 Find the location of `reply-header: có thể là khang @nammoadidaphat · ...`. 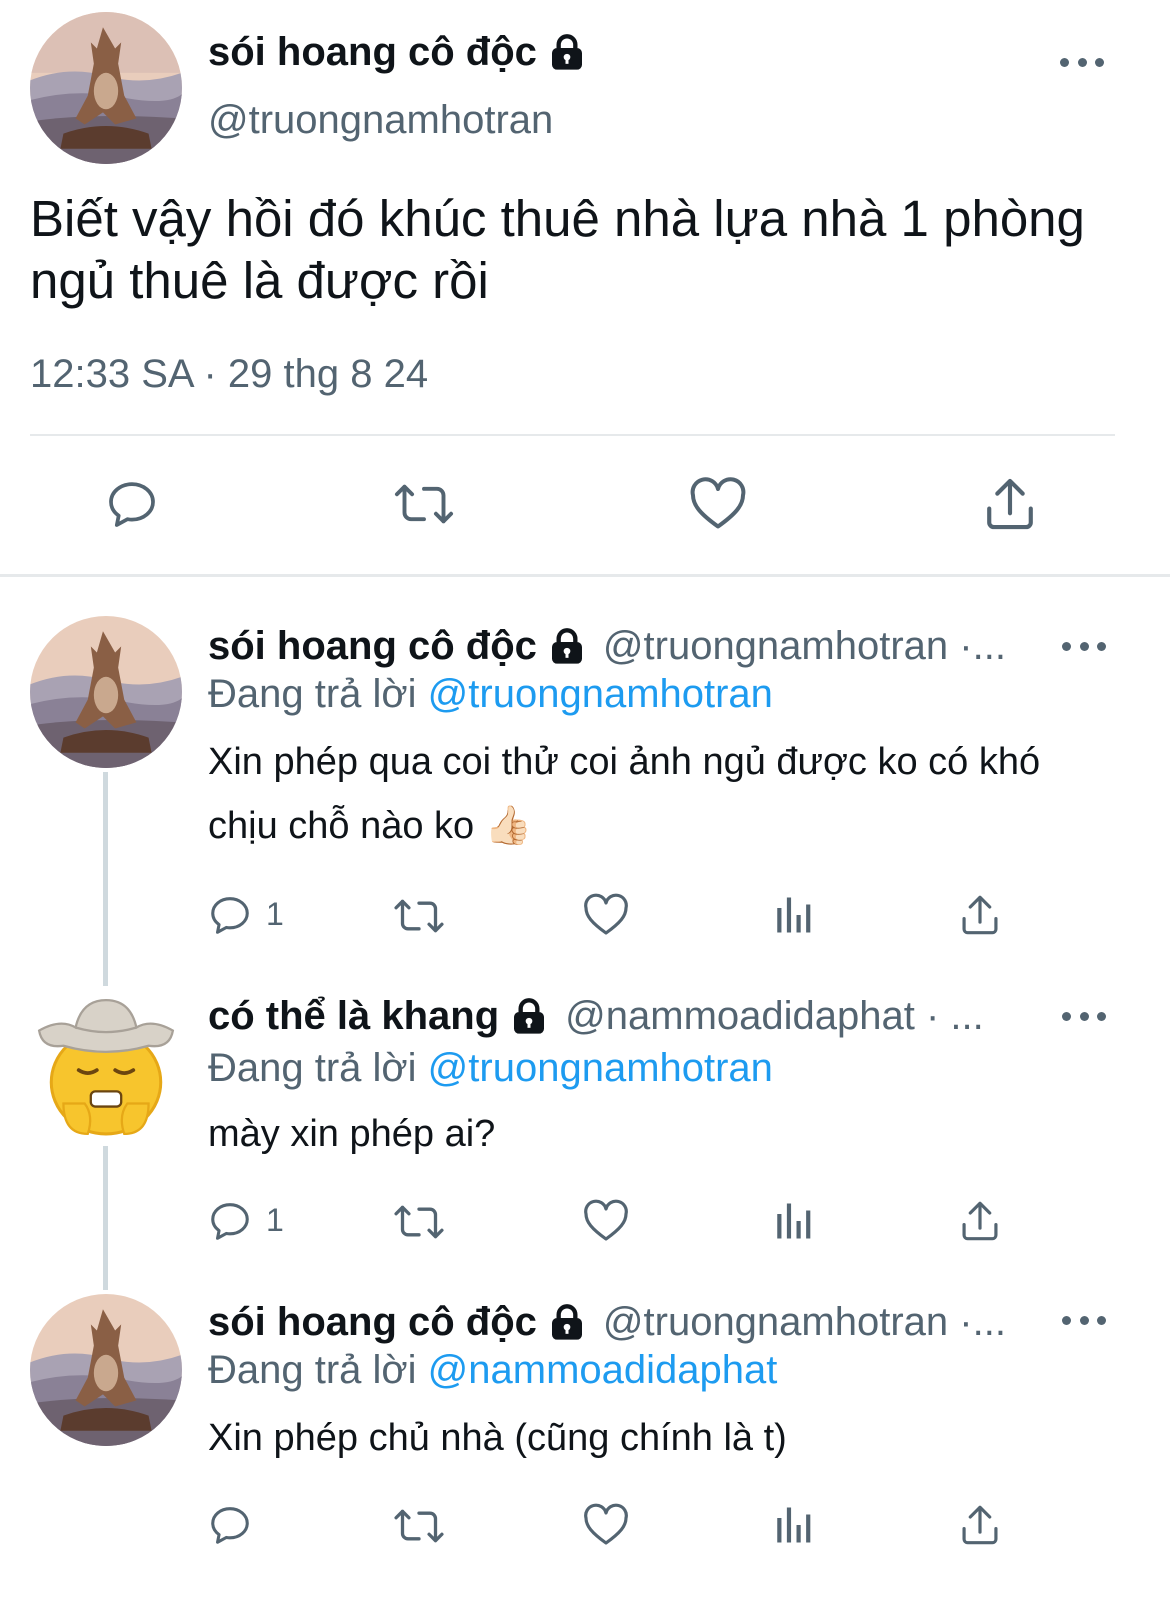

reply-header: có thể là khang @nammoadidaphat · ... is located at coordinates (618, 1016).